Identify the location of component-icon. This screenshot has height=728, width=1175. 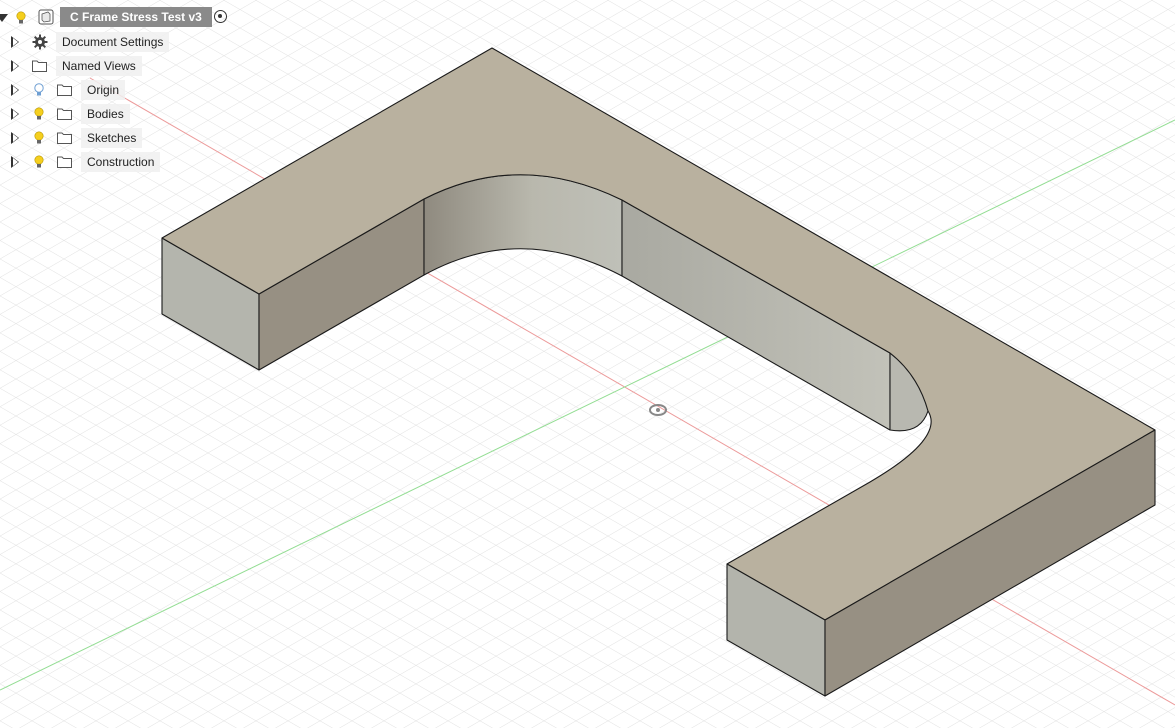
(46, 17).